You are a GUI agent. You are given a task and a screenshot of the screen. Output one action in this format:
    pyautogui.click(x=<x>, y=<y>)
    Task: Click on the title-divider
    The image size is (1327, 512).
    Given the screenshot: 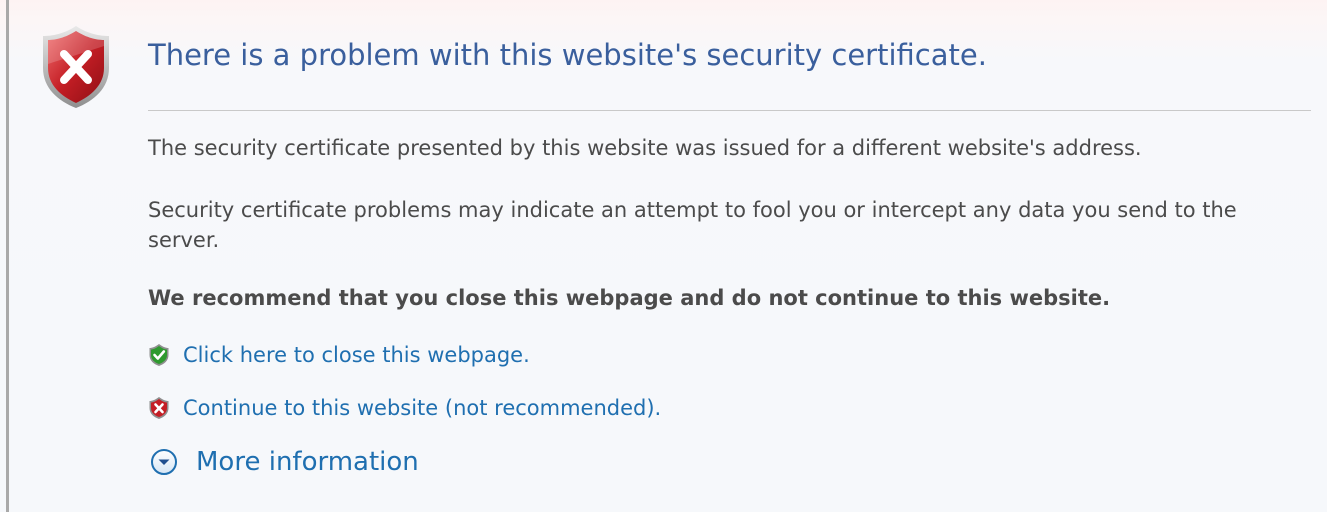 What is the action you would take?
    pyautogui.click(x=729, y=110)
    